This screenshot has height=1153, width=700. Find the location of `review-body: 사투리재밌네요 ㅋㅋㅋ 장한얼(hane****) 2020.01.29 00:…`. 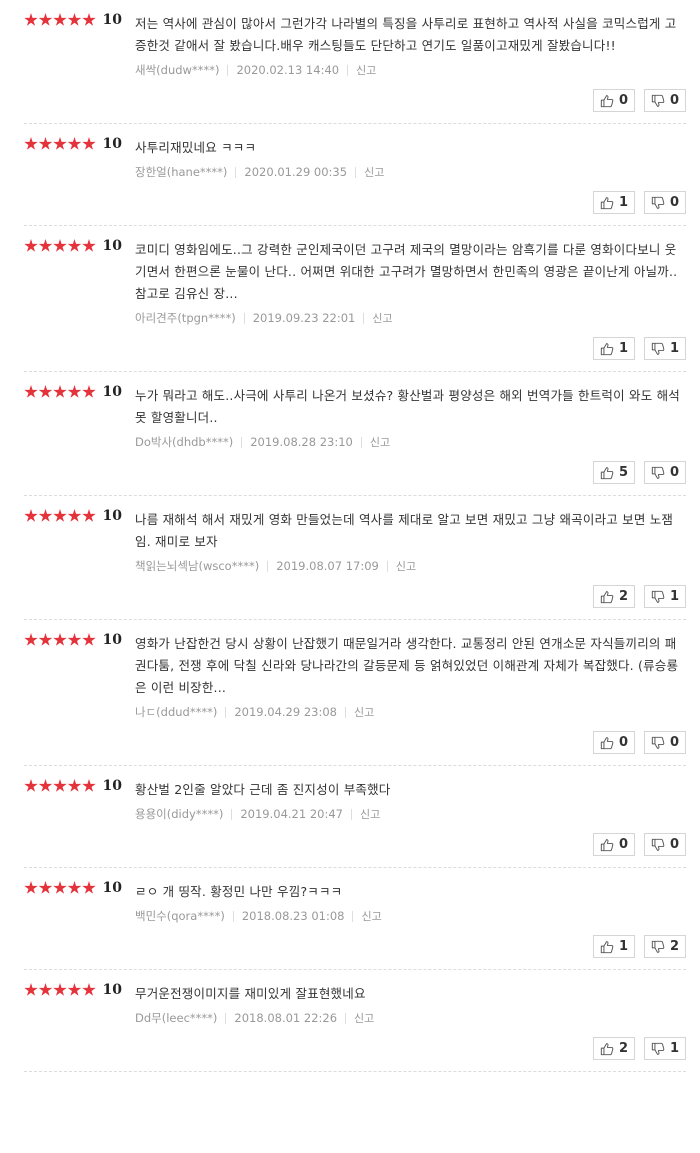

review-body: 사투리재밌네요 ㅋㅋㅋ 장한얼(hane****) 2020.01.29 00:… is located at coordinates (410, 175).